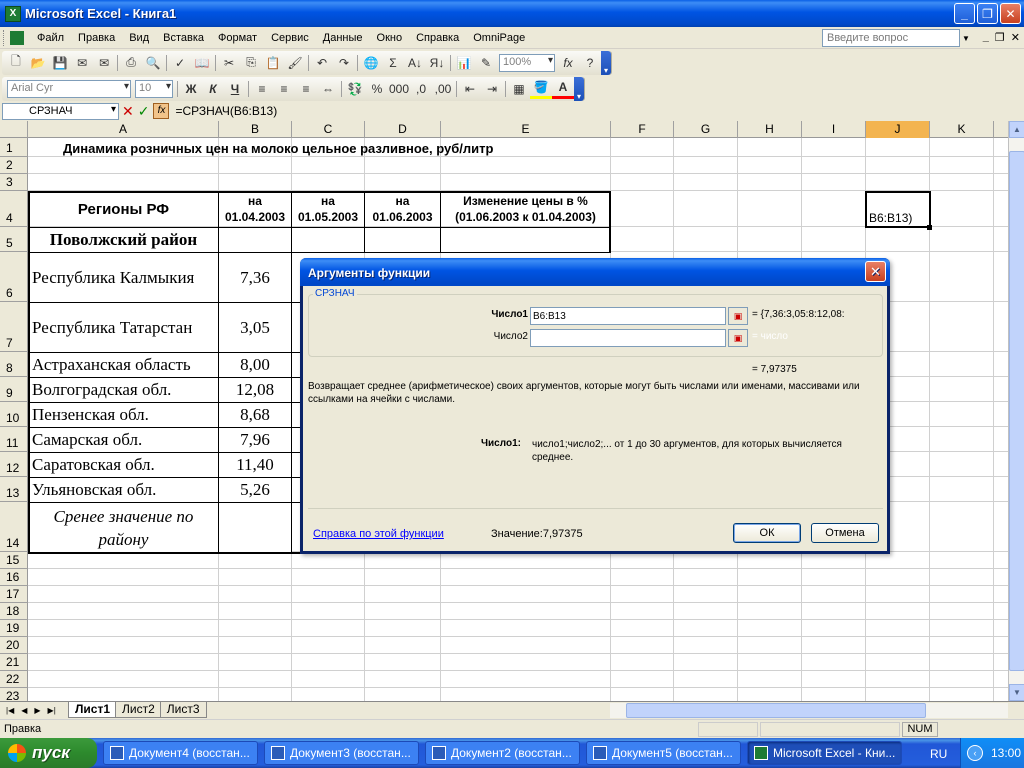 The height and width of the screenshot is (768, 1024). I want to click on arg2-input, so click(628, 338).